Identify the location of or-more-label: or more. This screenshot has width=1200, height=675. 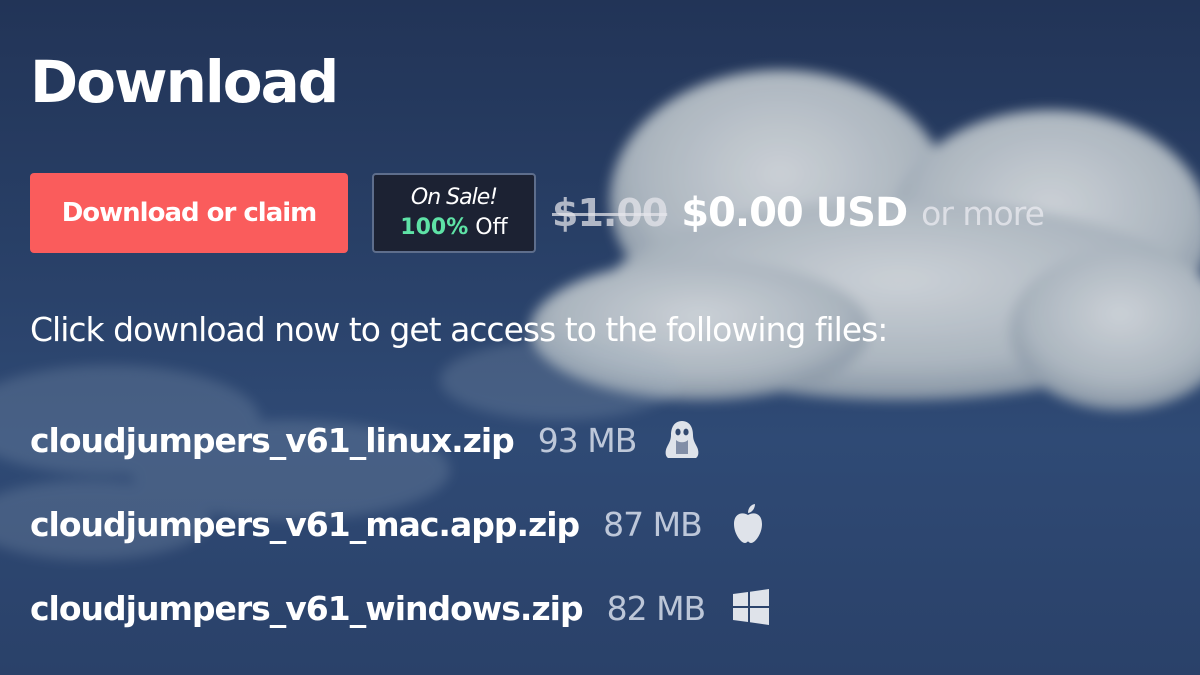
(983, 213).